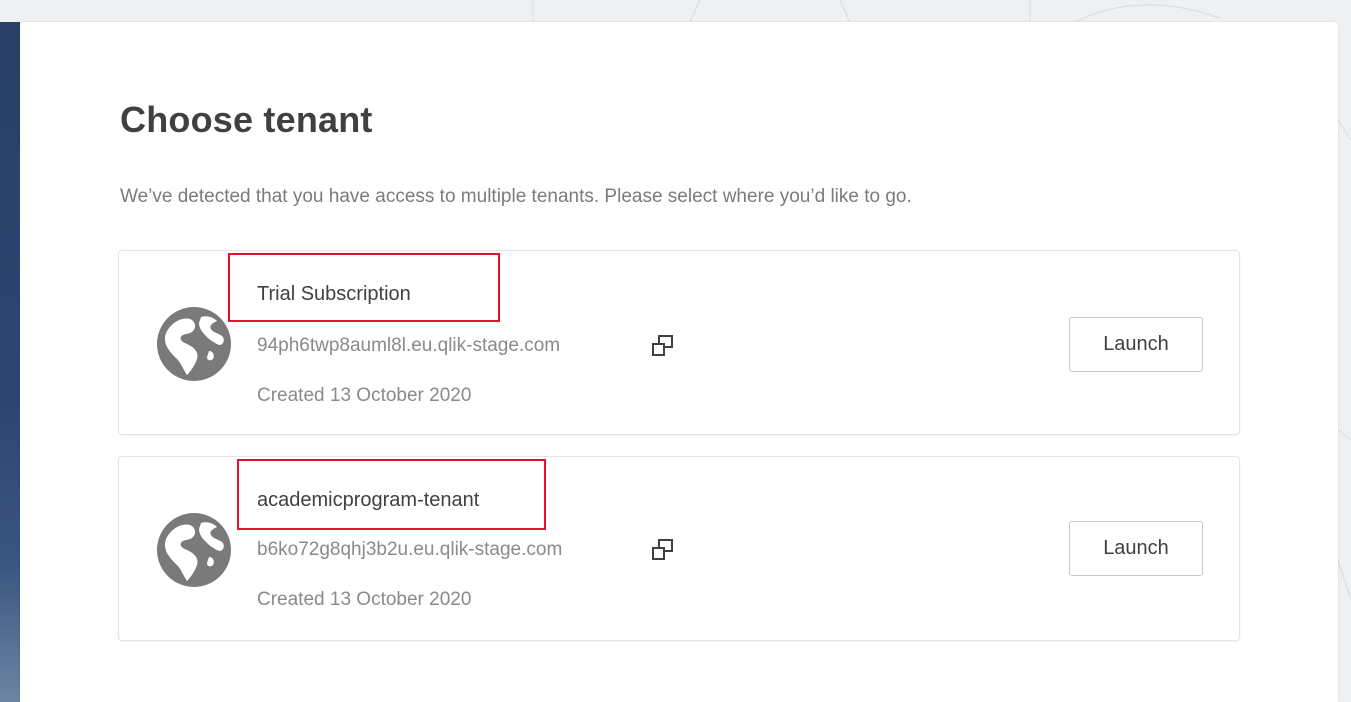 The width and height of the screenshot is (1351, 702). What do you see at coordinates (10, 362) in the screenshot?
I see `side-navigation-strip` at bounding box center [10, 362].